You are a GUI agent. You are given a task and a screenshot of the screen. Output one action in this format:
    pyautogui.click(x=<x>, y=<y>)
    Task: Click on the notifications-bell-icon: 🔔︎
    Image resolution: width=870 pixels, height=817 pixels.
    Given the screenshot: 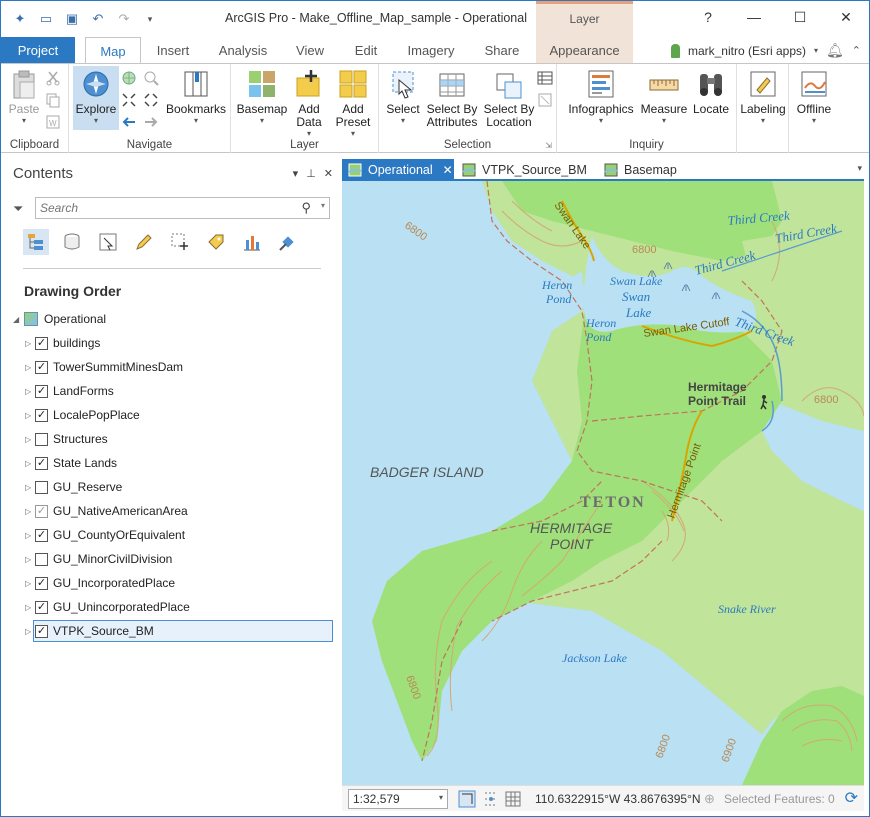 What is the action you would take?
    pyautogui.click(x=835, y=50)
    